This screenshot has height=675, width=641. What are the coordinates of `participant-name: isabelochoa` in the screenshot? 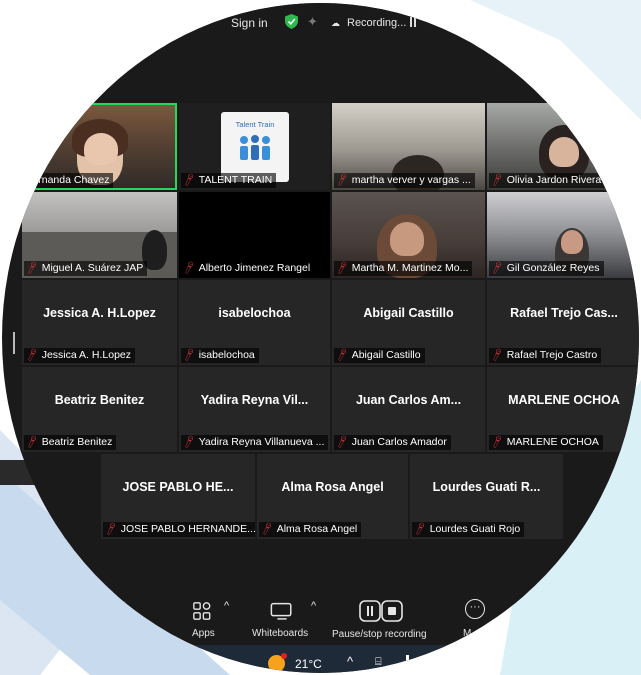 It's located at (226, 355).